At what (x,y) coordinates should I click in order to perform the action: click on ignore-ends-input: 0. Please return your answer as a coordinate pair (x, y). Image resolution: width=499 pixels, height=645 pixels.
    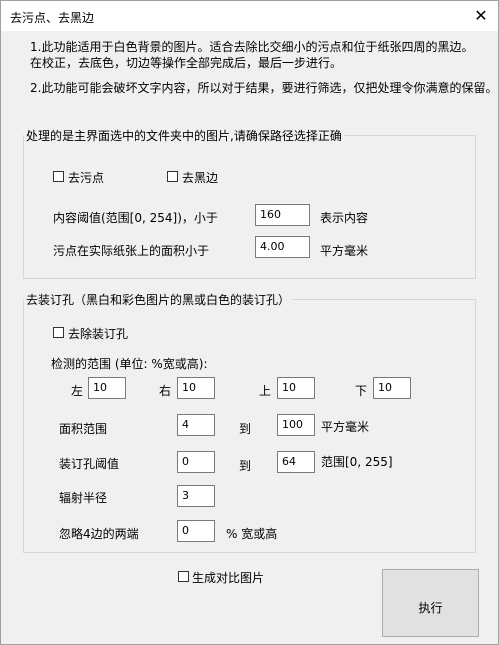
    Looking at the image, I should click on (196, 531).